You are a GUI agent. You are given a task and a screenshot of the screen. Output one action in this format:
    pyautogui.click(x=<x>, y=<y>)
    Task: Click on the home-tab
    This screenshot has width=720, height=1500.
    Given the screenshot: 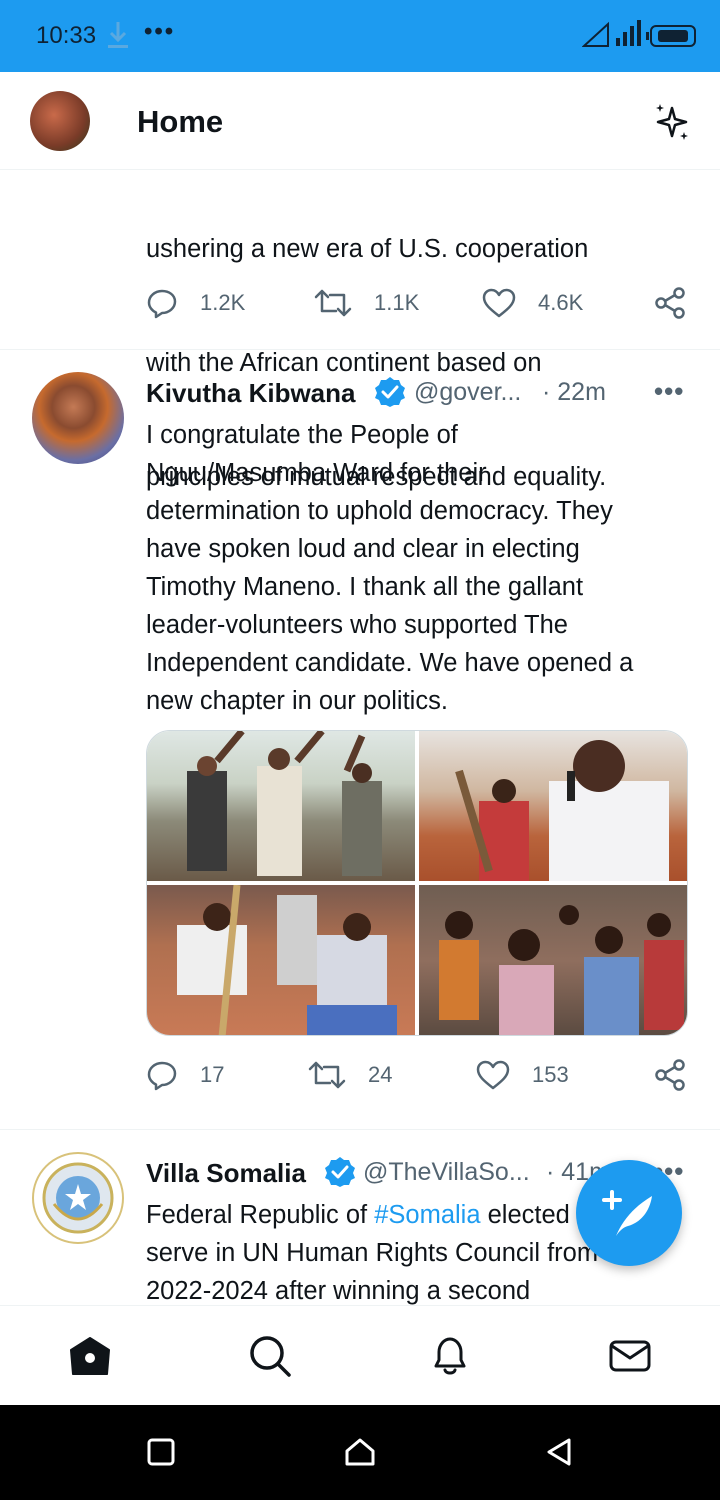 What is the action you would take?
    pyautogui.click(x=90, y=1356)
    